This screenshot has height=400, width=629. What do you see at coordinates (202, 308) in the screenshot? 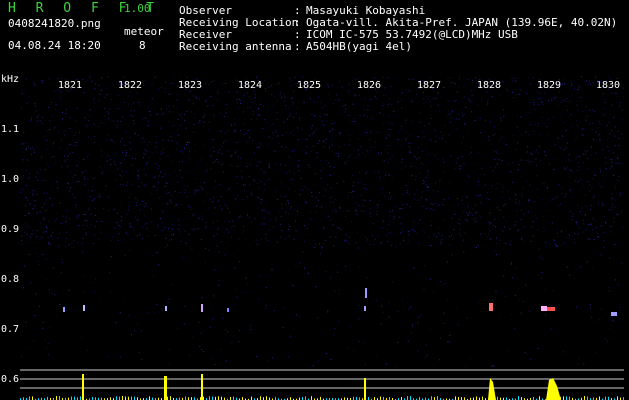
I see `meteor-echo` at bounding box center [202, 308].